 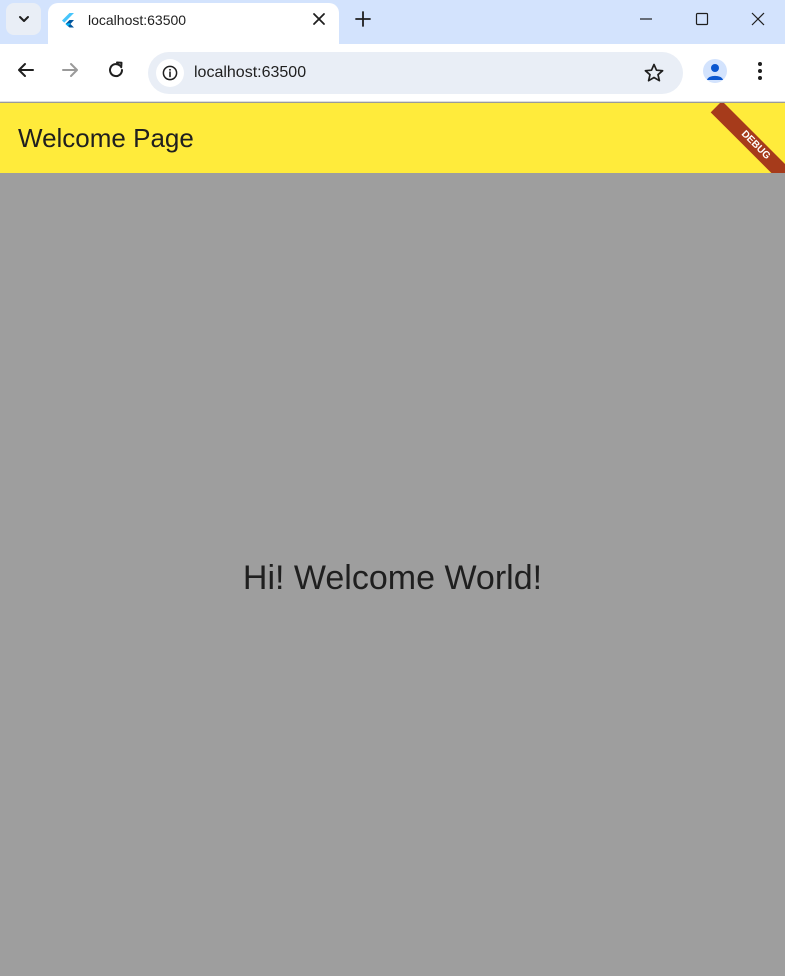 What do you see at coordinates (392, 22) in the screenshot?
I see `browser-tab-strip: localhost:63500` at bounding box center [392, 22].